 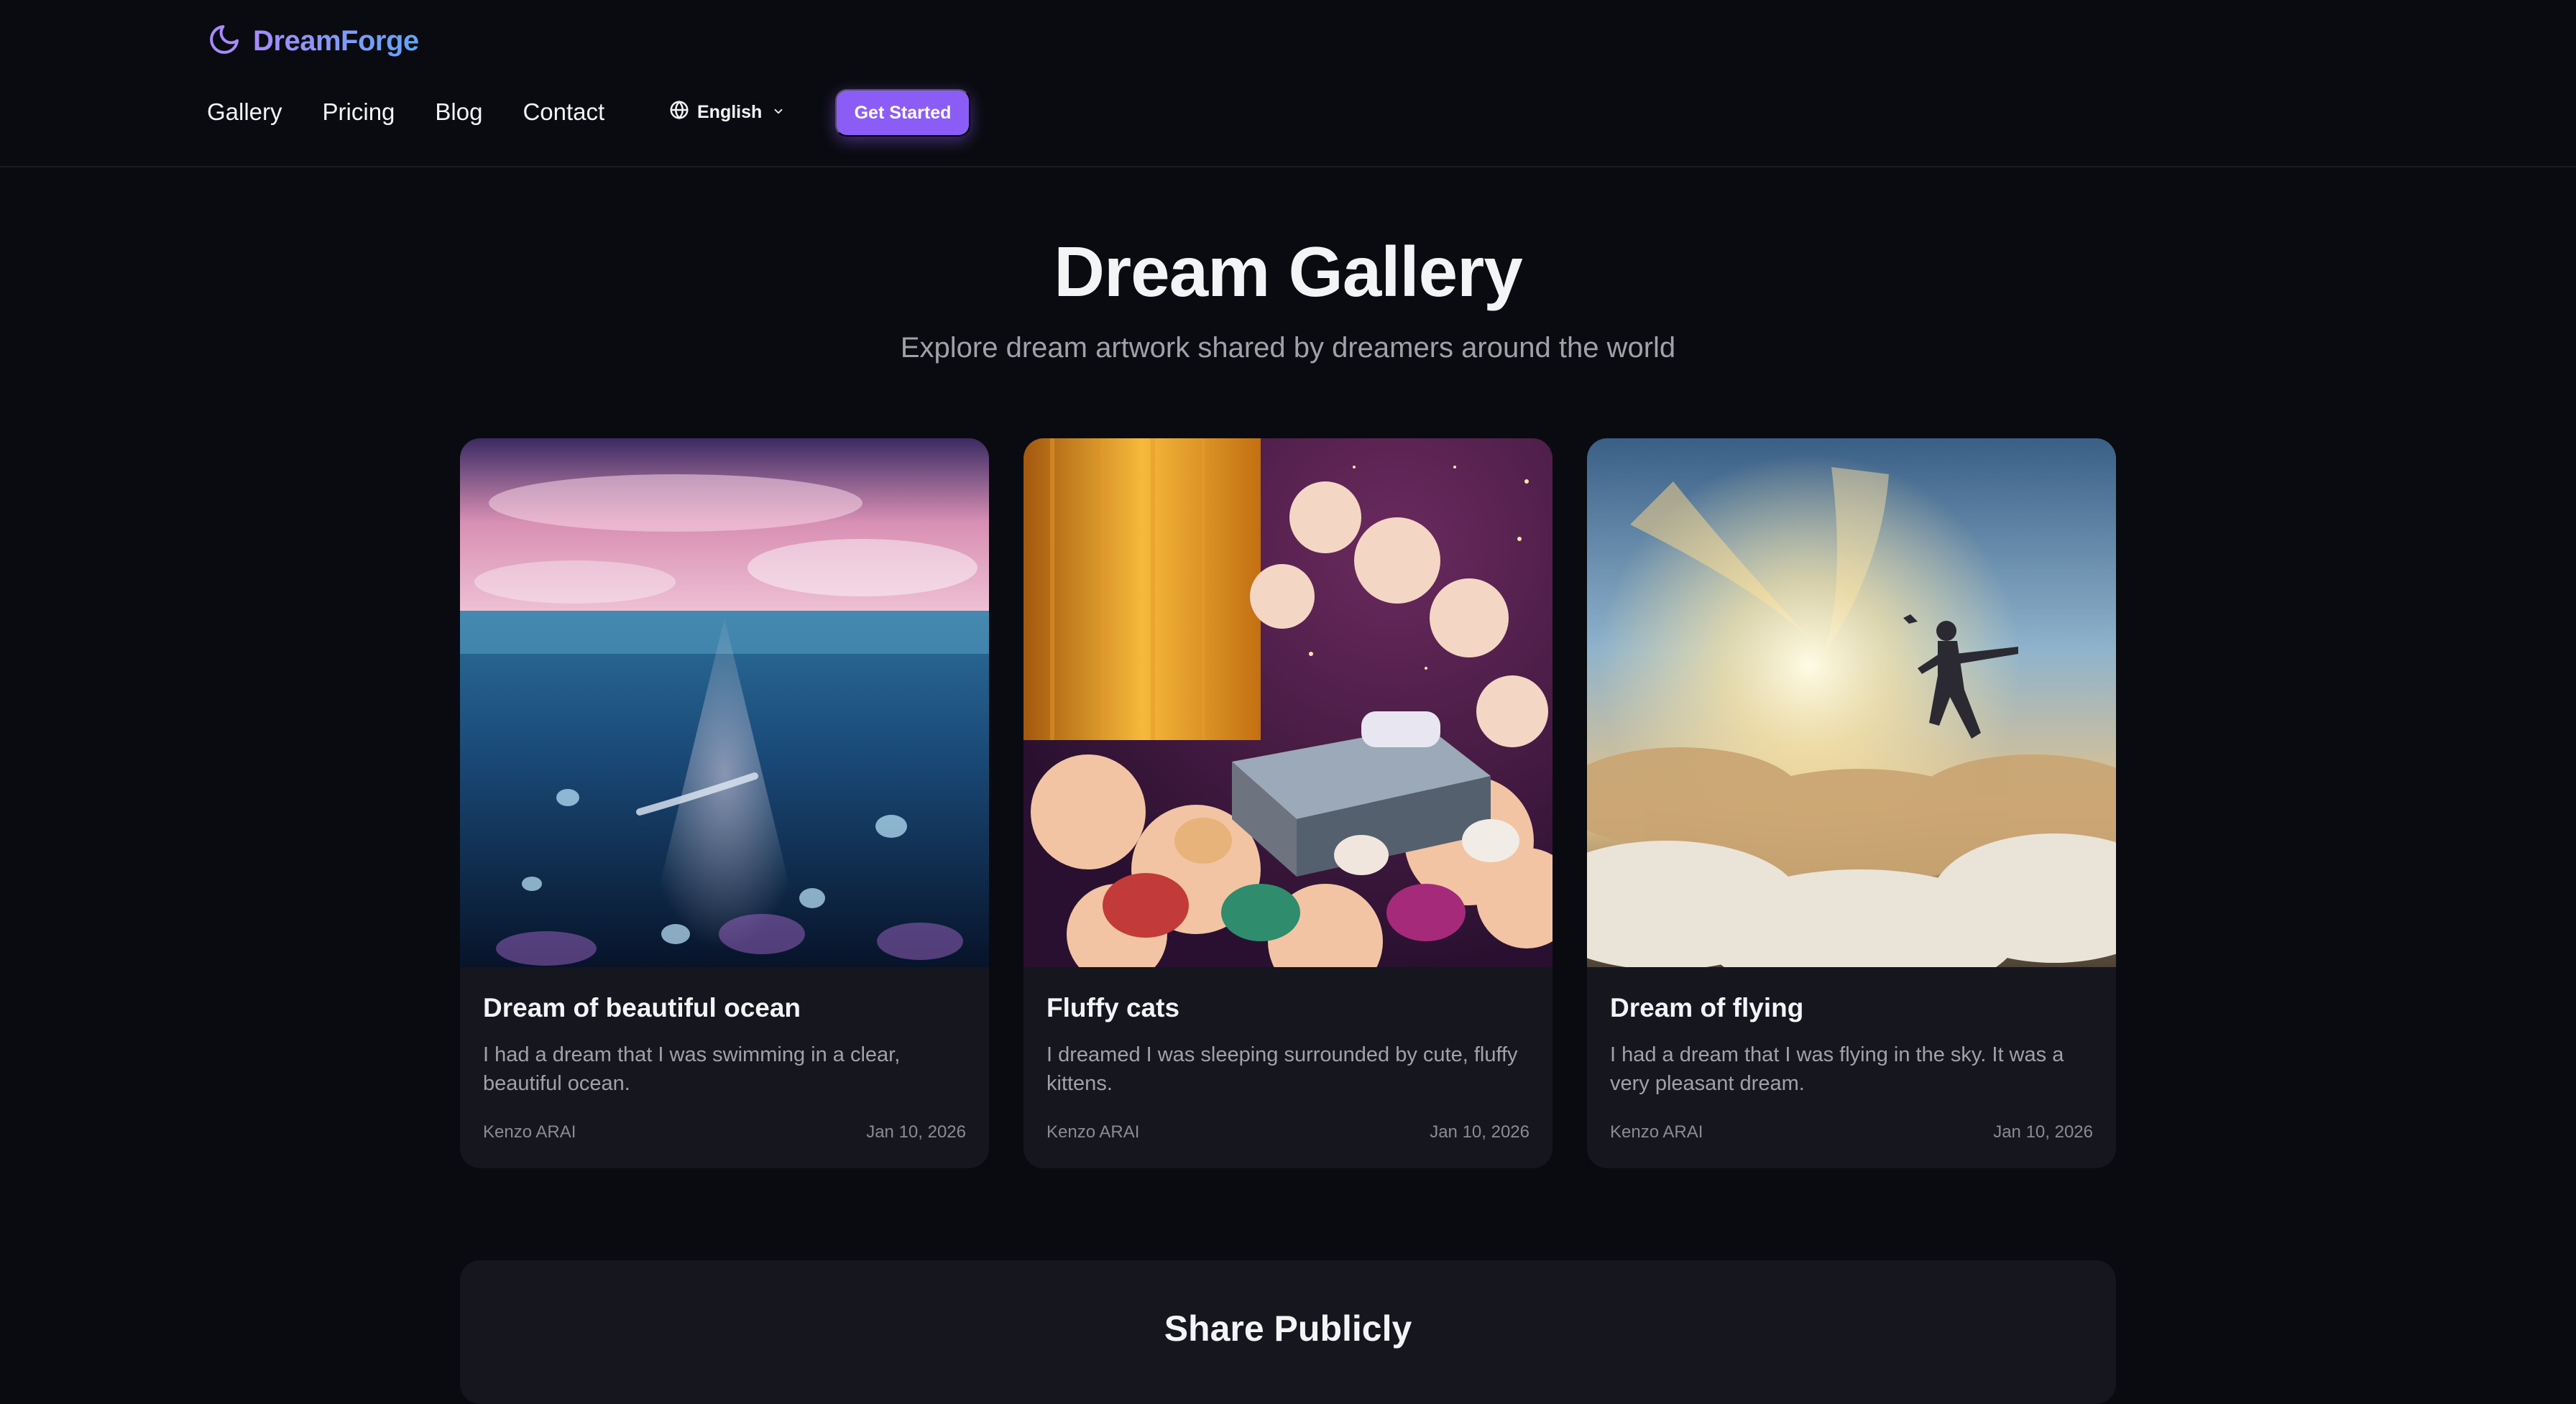 I want to click on card-title: Dream of beautiful ocean, so click(x=642, y=1007).